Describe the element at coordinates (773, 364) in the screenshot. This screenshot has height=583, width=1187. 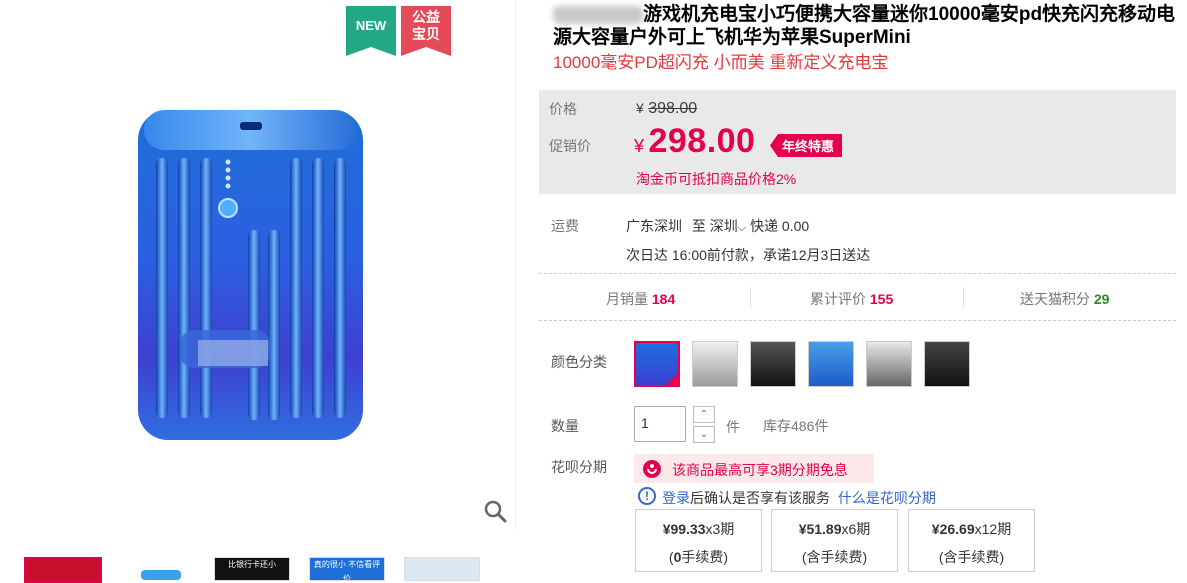
I see `color-swatch-black` at that location.